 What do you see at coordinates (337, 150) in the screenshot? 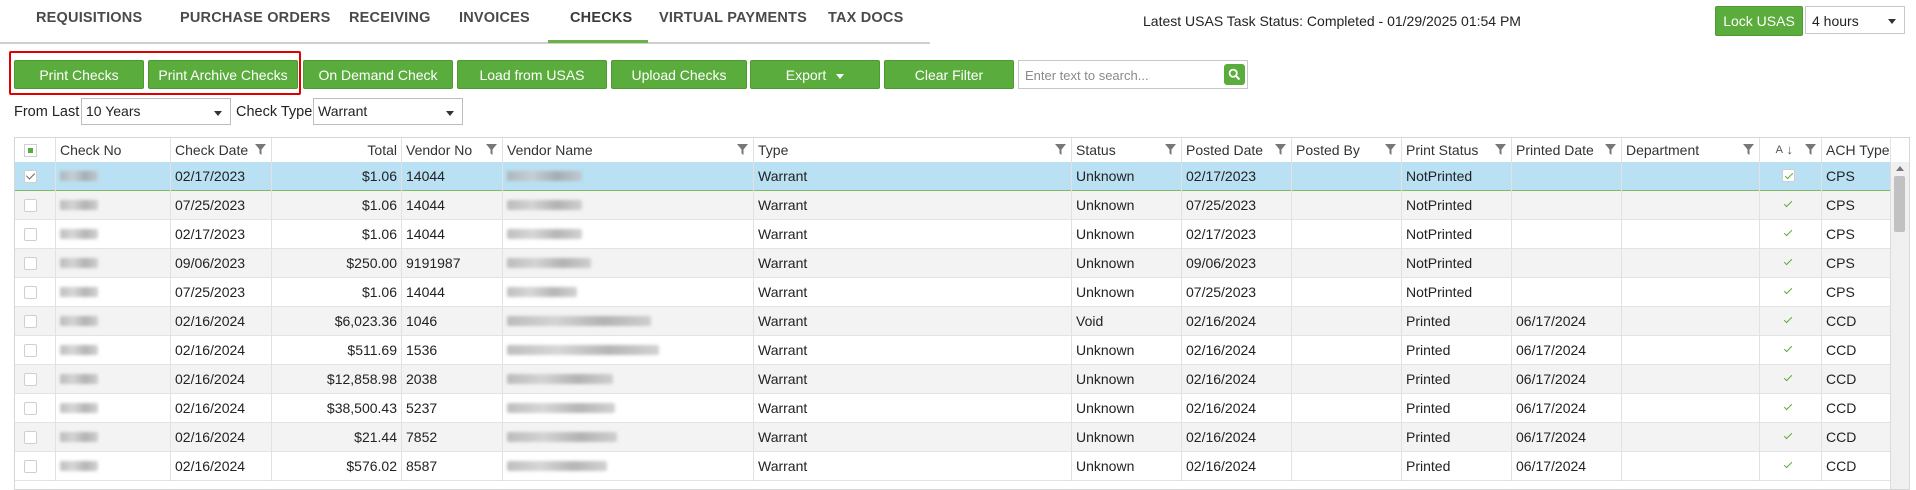
I see `column-header-total: Total` at bounding box center [337, 150].